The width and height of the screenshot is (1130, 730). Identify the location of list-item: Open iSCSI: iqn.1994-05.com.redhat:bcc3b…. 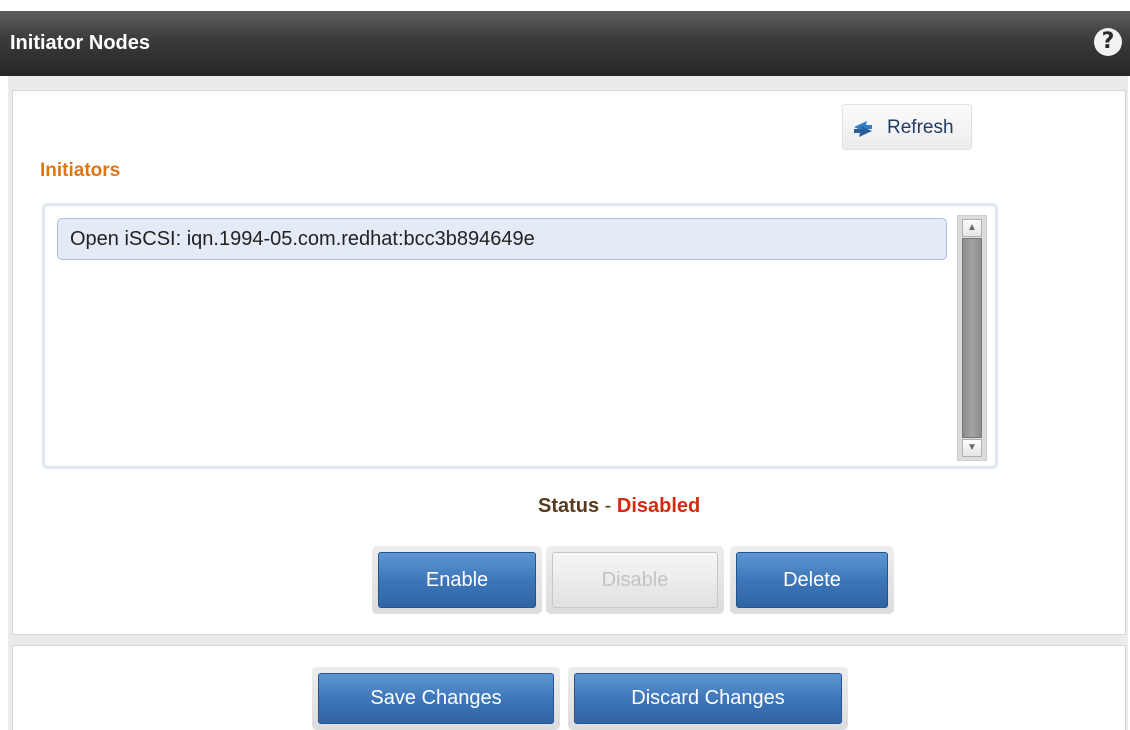
(502, 239).